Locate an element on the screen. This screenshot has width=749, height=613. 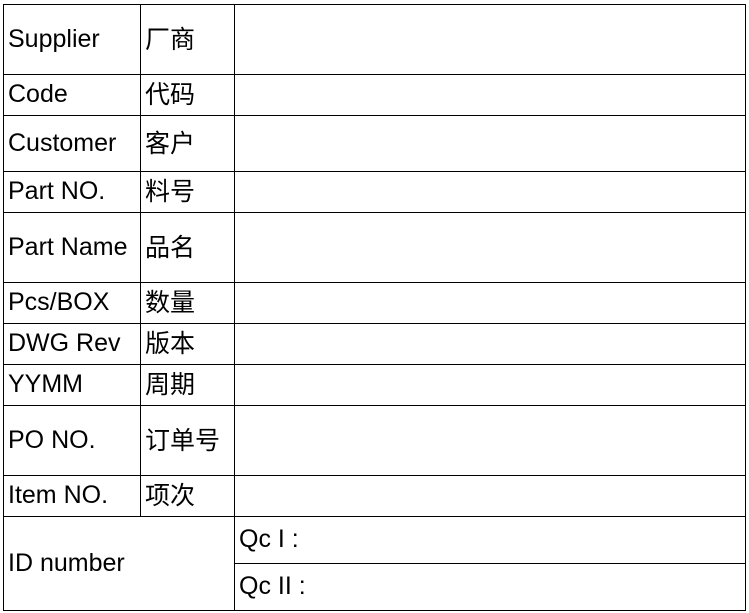
label-en-pcs-box: Pcs/BOX is located at coordinates (72, 303).